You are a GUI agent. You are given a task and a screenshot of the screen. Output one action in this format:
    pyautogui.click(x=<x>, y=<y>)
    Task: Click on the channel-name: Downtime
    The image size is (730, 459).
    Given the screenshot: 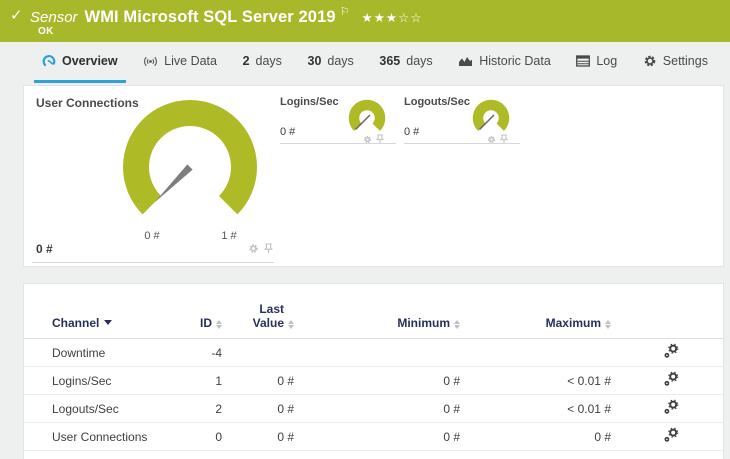 What is the action you would take?
    pyautogui.click(x=79, y=352)
    